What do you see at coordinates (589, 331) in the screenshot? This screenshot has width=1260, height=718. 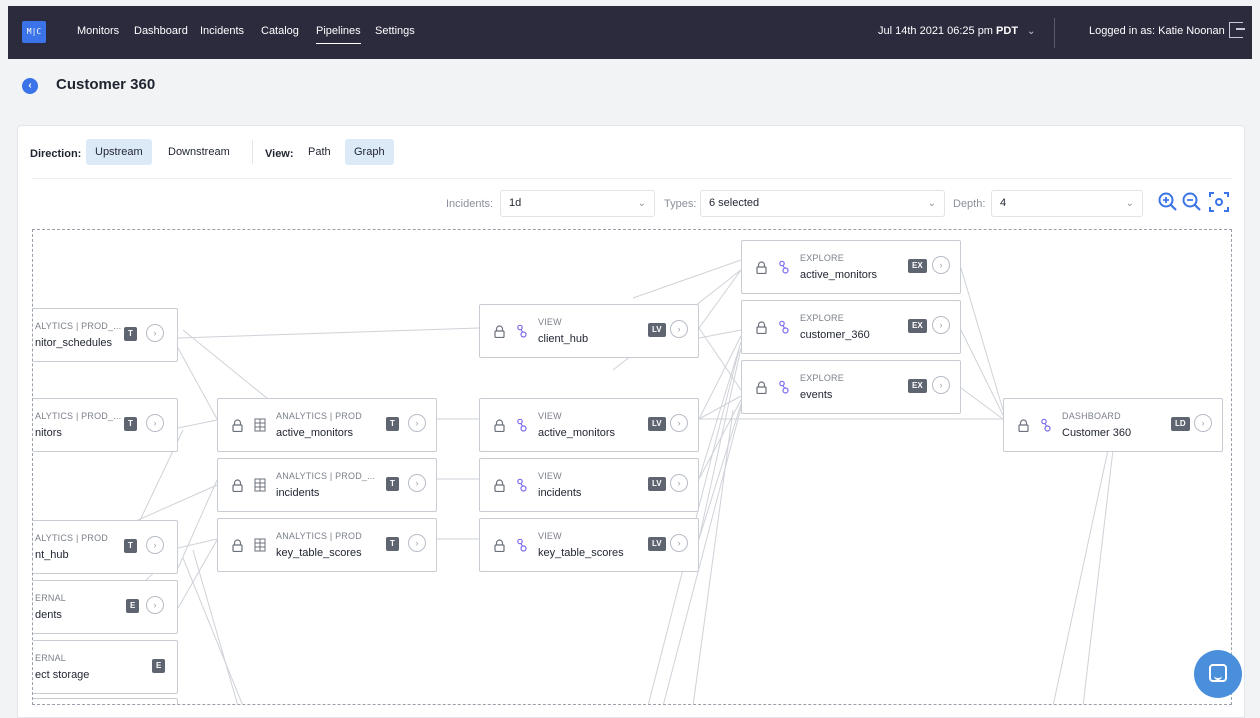 I see `lineage-node: VIEW client_hub LV ›` at bounding box center [589, 331].